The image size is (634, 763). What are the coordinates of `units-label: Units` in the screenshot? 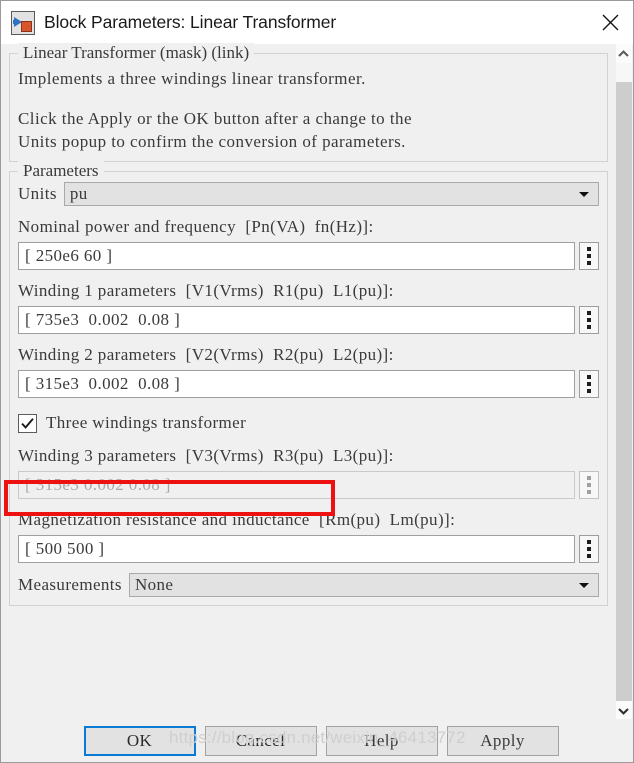 It's located at (37, 193).